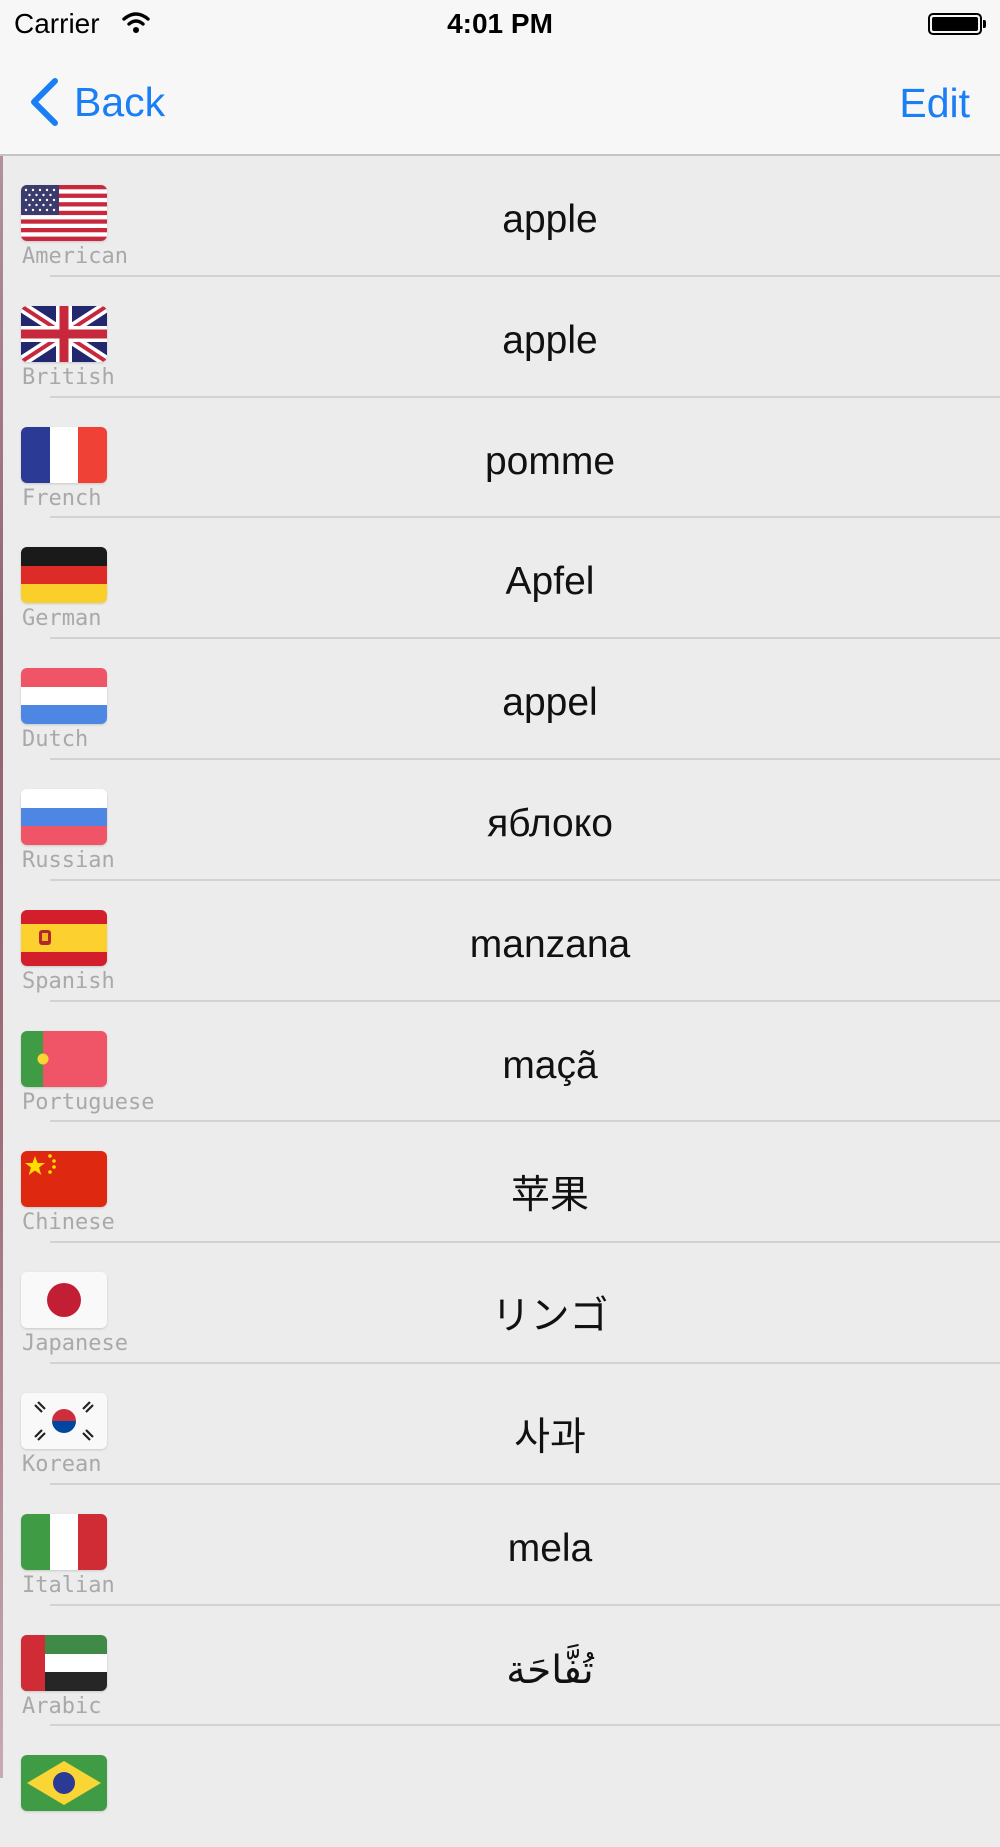 Image resolution: width=1000 pixels, height=1847 pixels. I want to click on translation-text: appel, so click(550, 703).